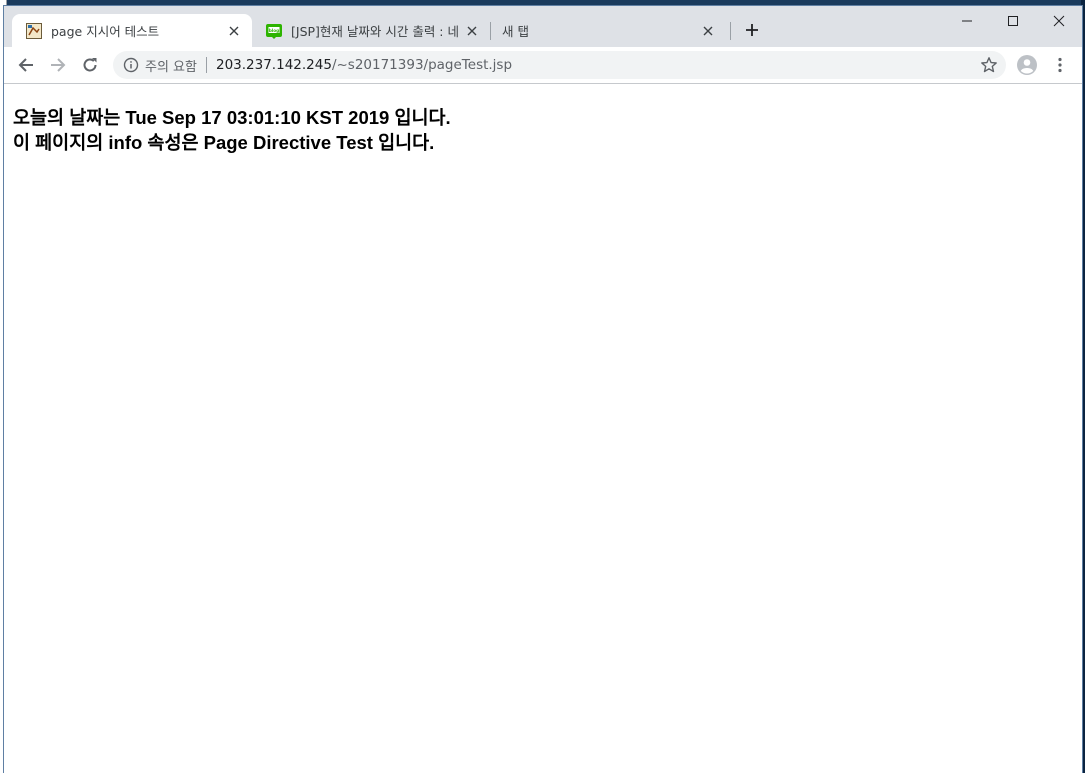  I want to click on tab-title: [JSP]현재 날짜와 시간 출력 : 네이, so click(374, 31).